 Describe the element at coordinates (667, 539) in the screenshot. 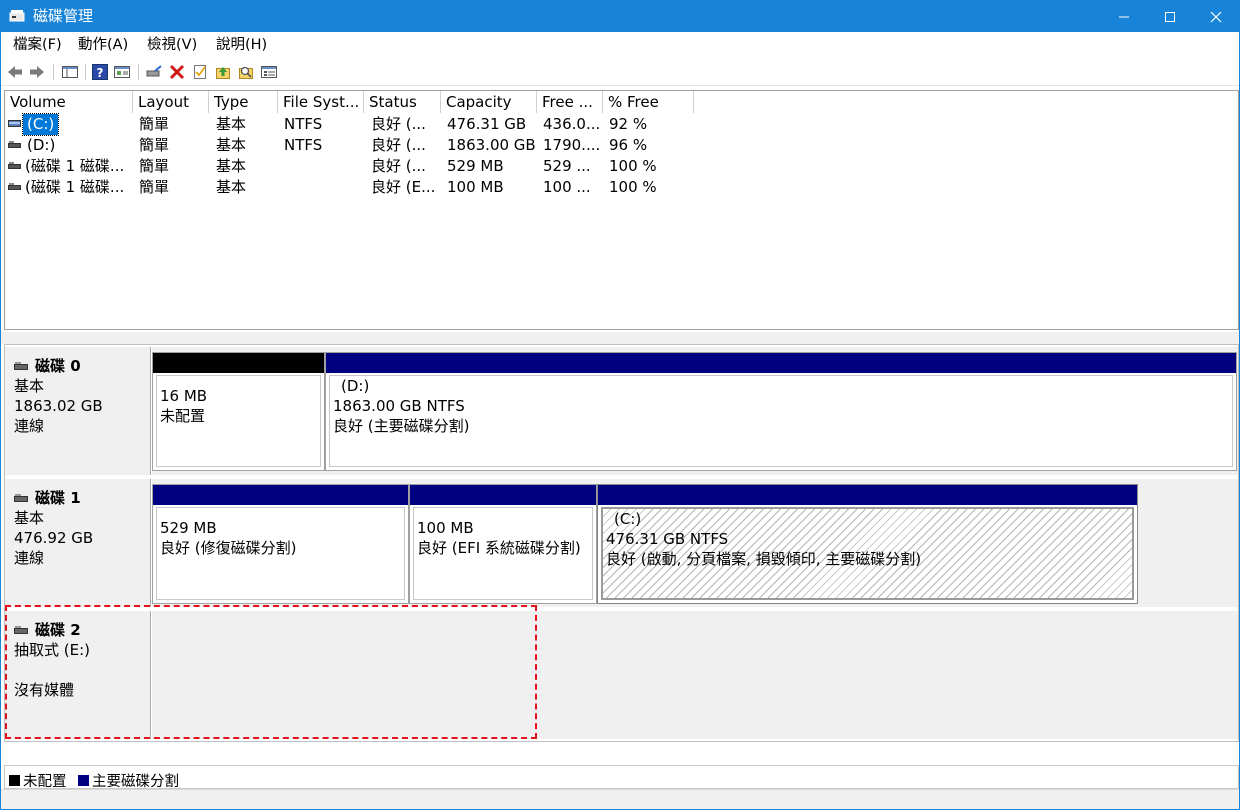

I see `partition-size: 476.31 GB NTFS` at that location.